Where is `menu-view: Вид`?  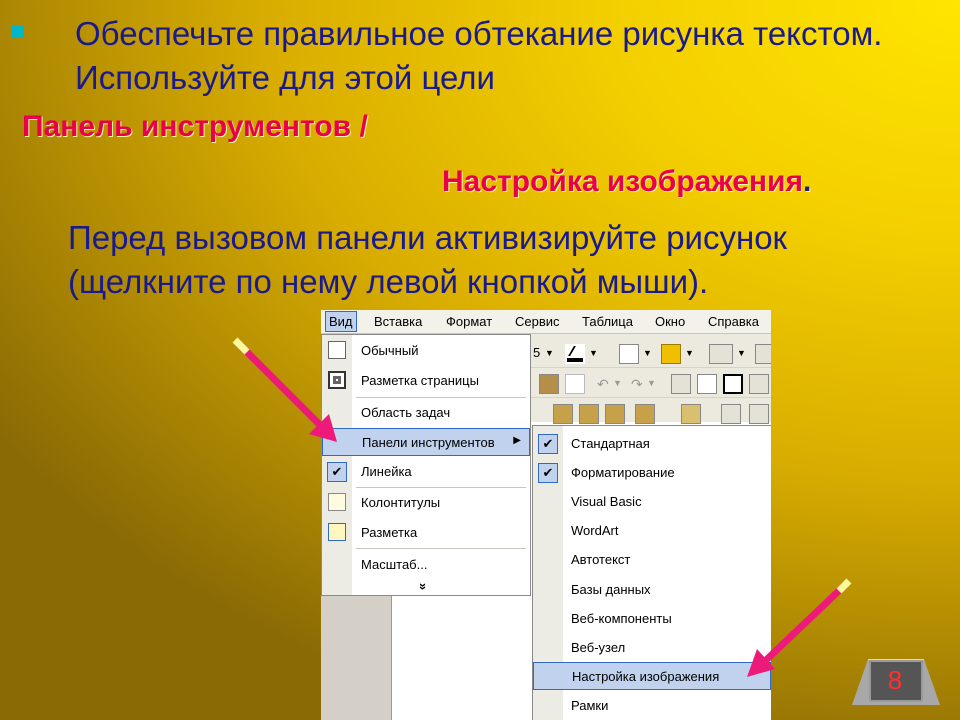
menu-view: Вид is located at coordinates (341, 321).